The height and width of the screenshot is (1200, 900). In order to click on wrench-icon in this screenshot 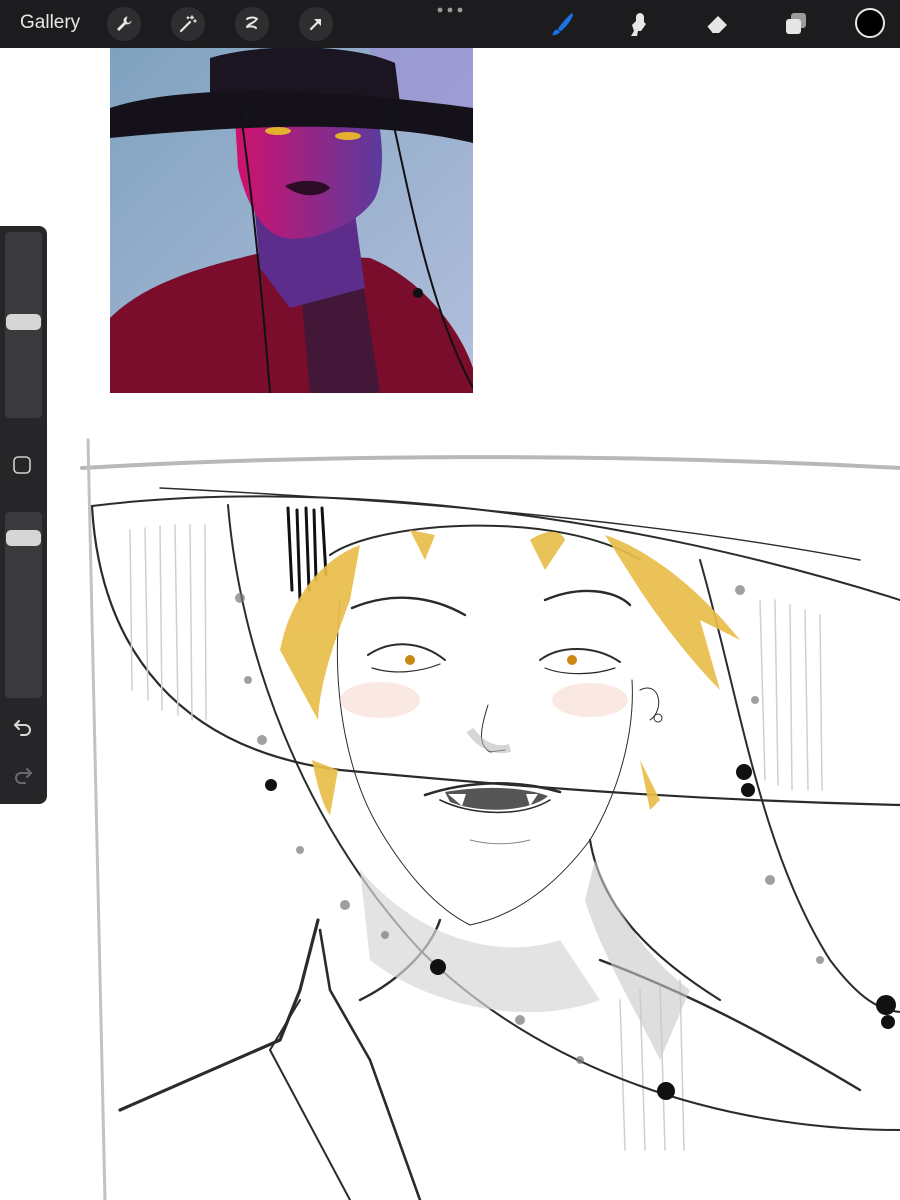, I will do `click(124, 23)`.